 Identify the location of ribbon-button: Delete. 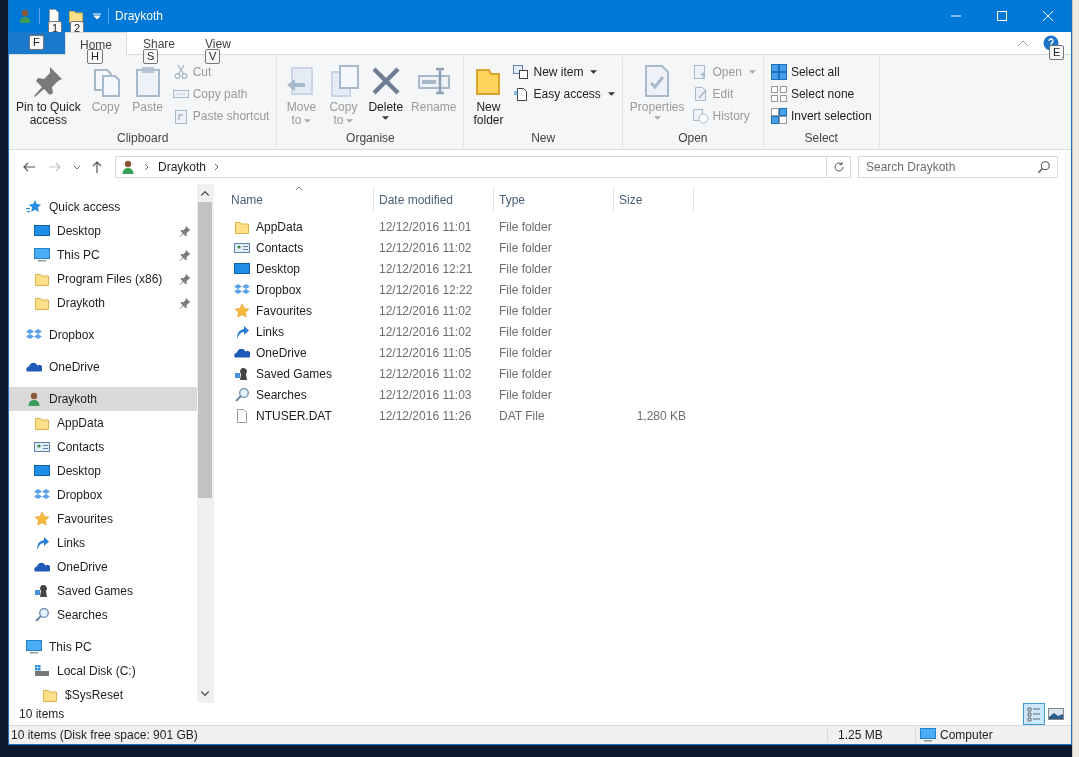
(386, 91).